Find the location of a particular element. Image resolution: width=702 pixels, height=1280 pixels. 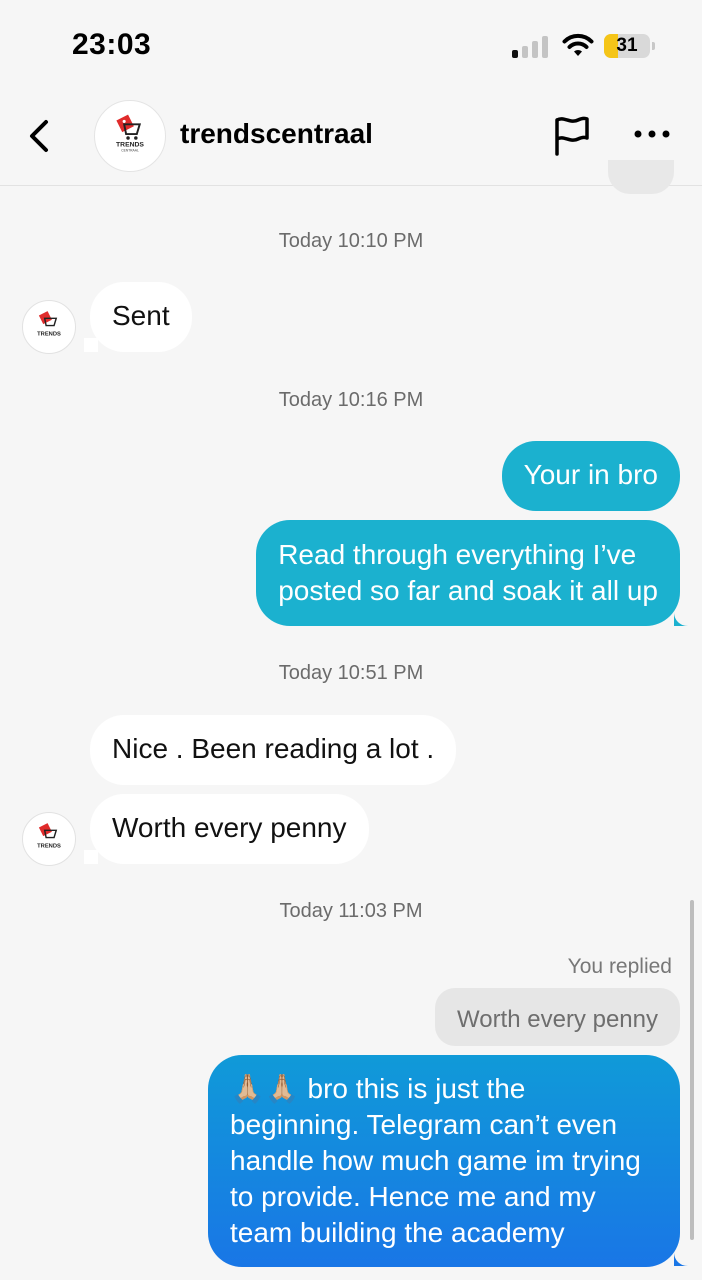

svg-text: CENTRAAL is located at coordinates (130, 151).